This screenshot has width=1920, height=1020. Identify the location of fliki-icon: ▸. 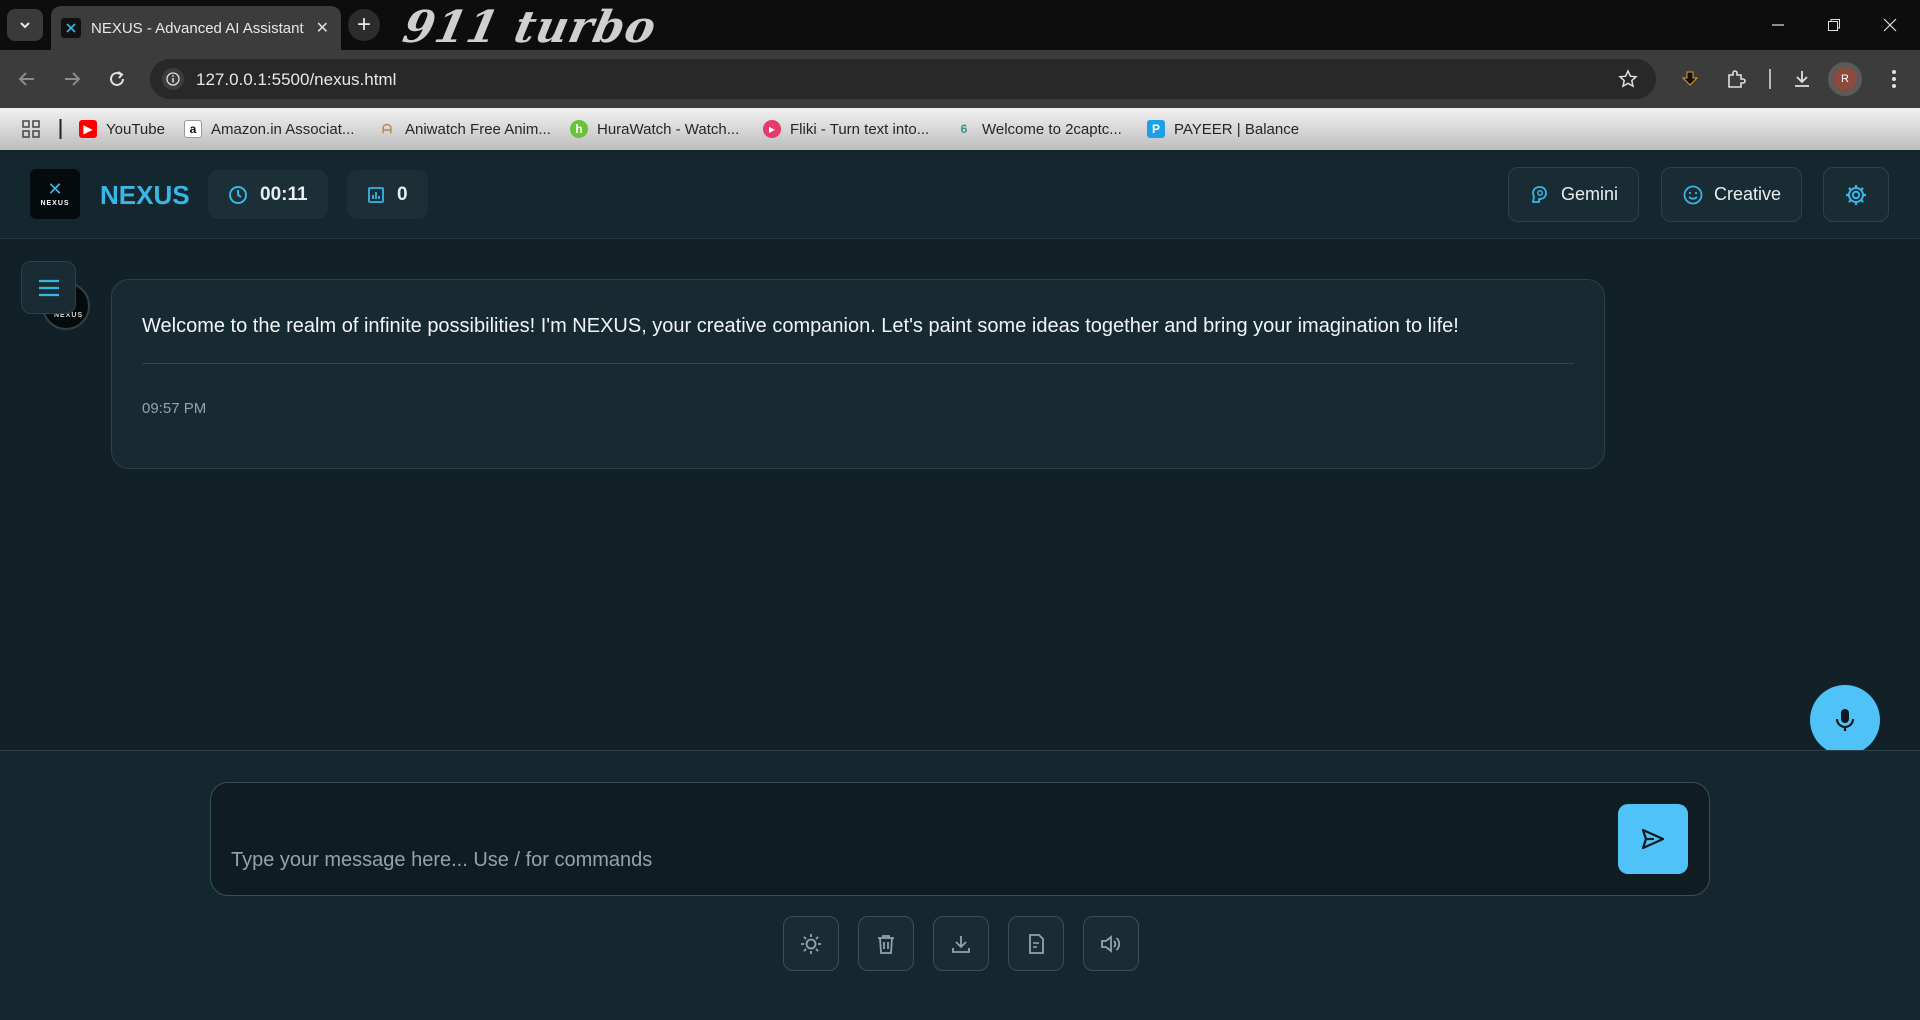
(772, 129).